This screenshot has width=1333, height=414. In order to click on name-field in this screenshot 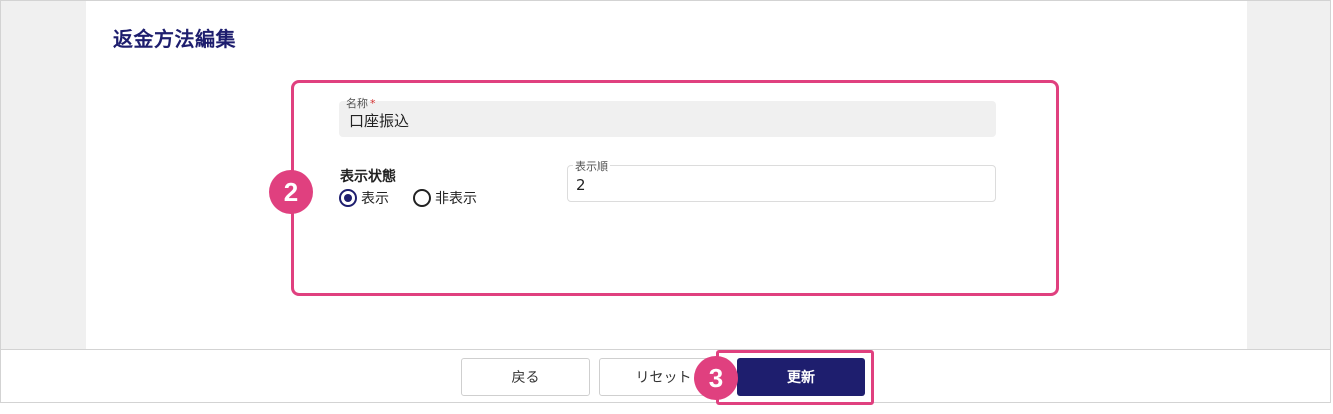, I will do `click(667, 119)`.